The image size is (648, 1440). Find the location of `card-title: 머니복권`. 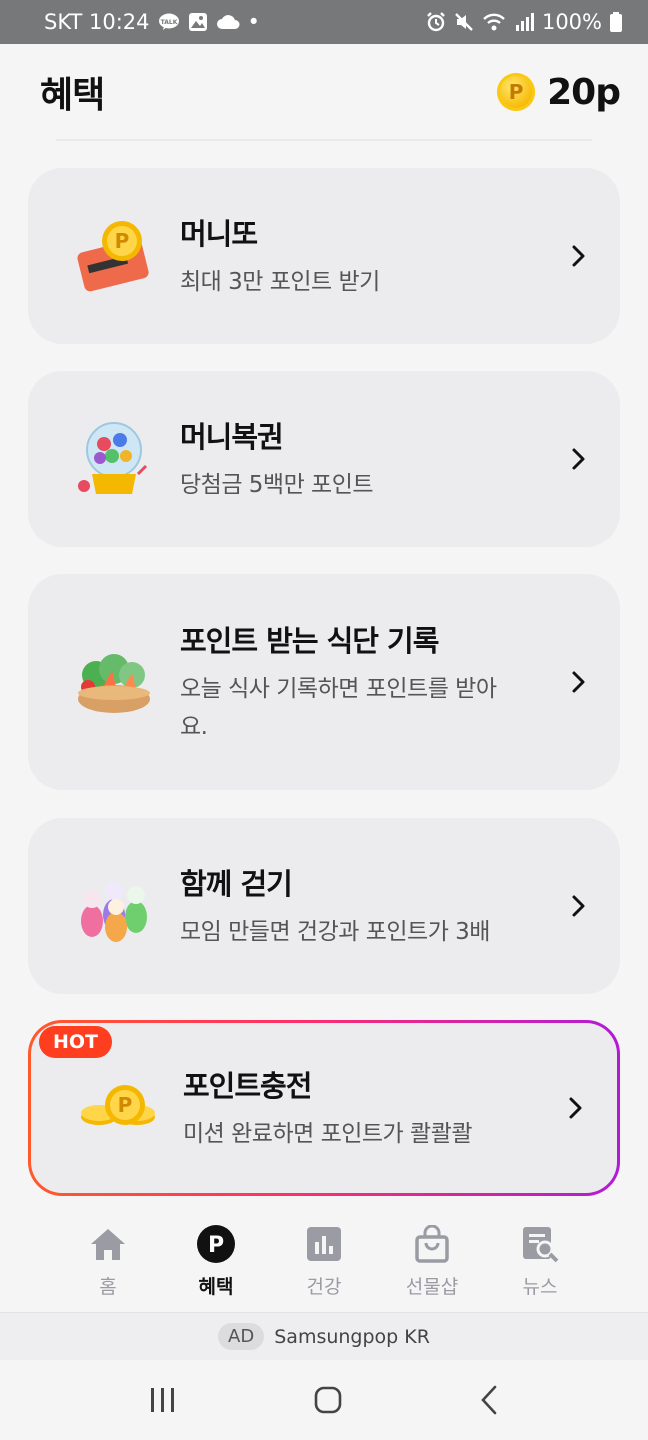

card-title: 머니복권 is located at coordinates (232, 437).